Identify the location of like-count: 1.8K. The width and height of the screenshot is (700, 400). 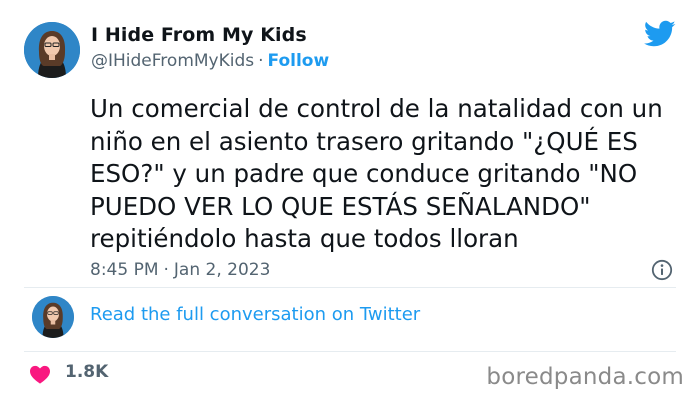
(86, 372).